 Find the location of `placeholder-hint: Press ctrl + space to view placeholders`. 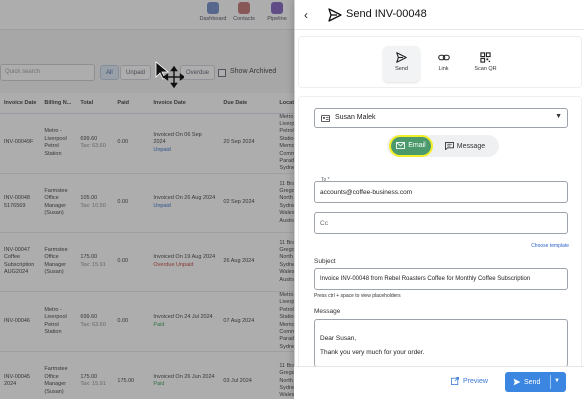

placeholder-hint: Press ctrl + space to view placeholders is located at coordinates (357, 296).